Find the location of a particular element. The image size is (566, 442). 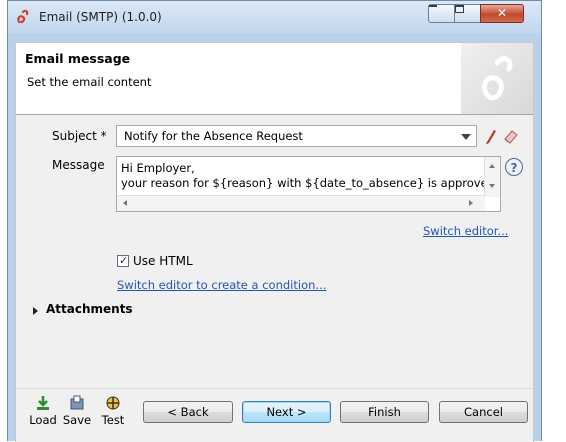

checkmark-icon: ✓ is located at coordinates (124, 260).